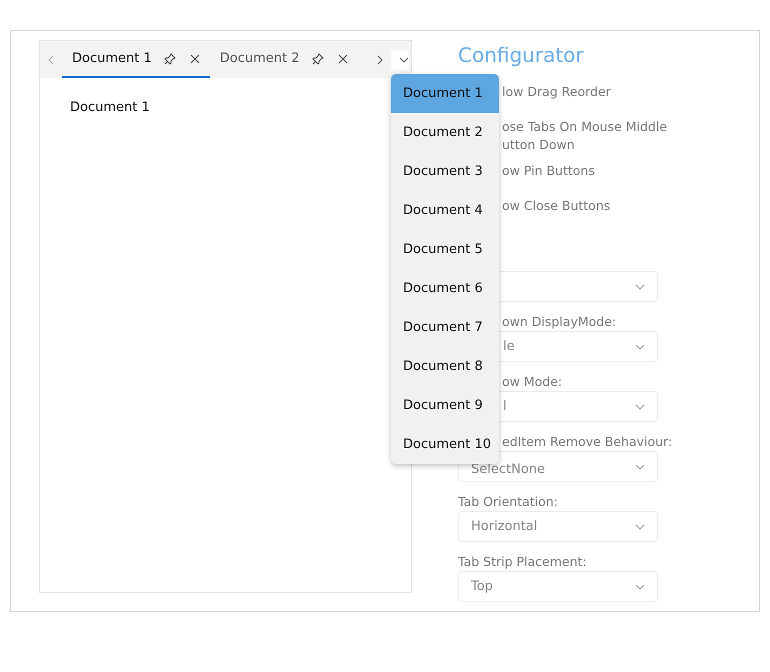 This screenshot has height=672, width=770. Describe the element at coordinates (522, 562) in the screenshot. I see `field-label: Tab Strip Placement:` at that location.